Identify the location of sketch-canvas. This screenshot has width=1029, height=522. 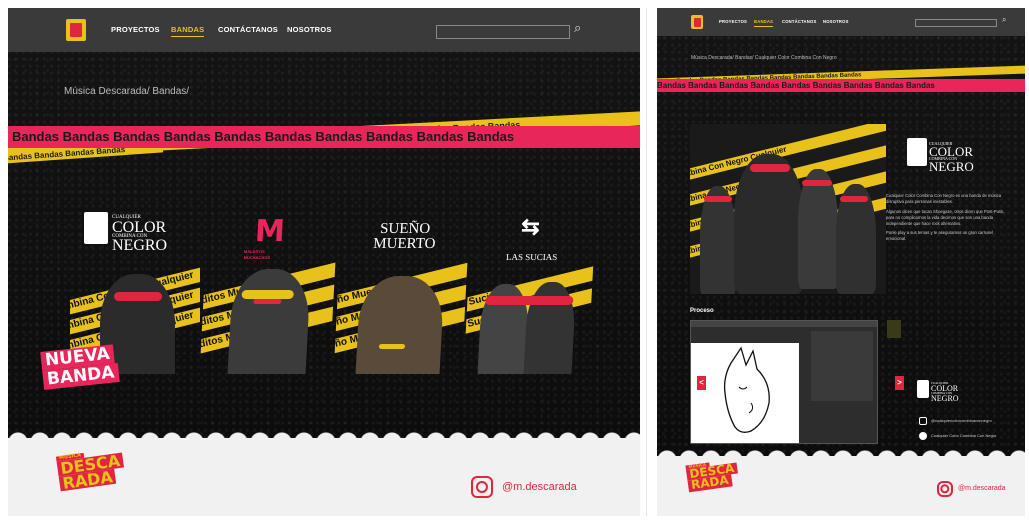
(745, 393).